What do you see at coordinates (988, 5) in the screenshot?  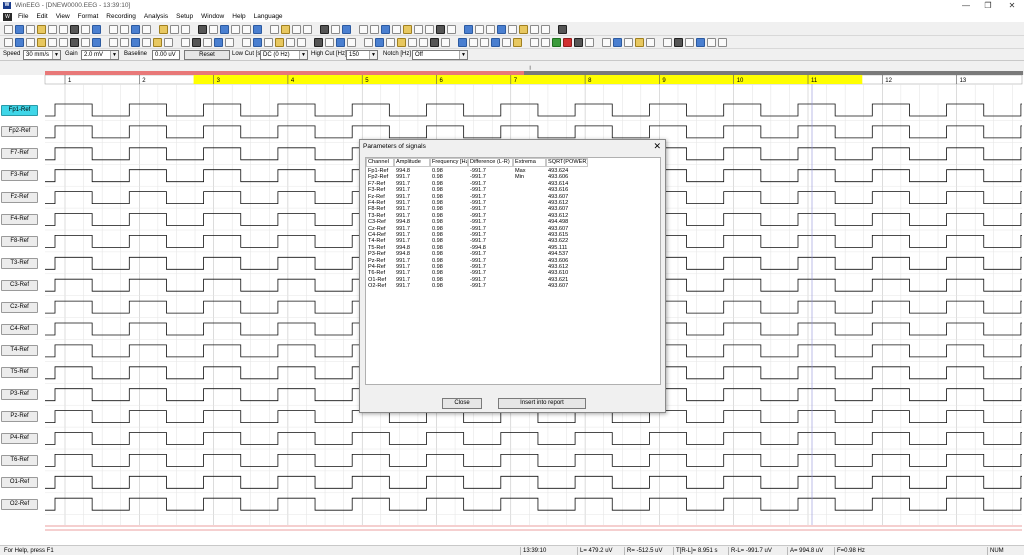 I see `restore-button: ❐` at bounding box center [988, 5].